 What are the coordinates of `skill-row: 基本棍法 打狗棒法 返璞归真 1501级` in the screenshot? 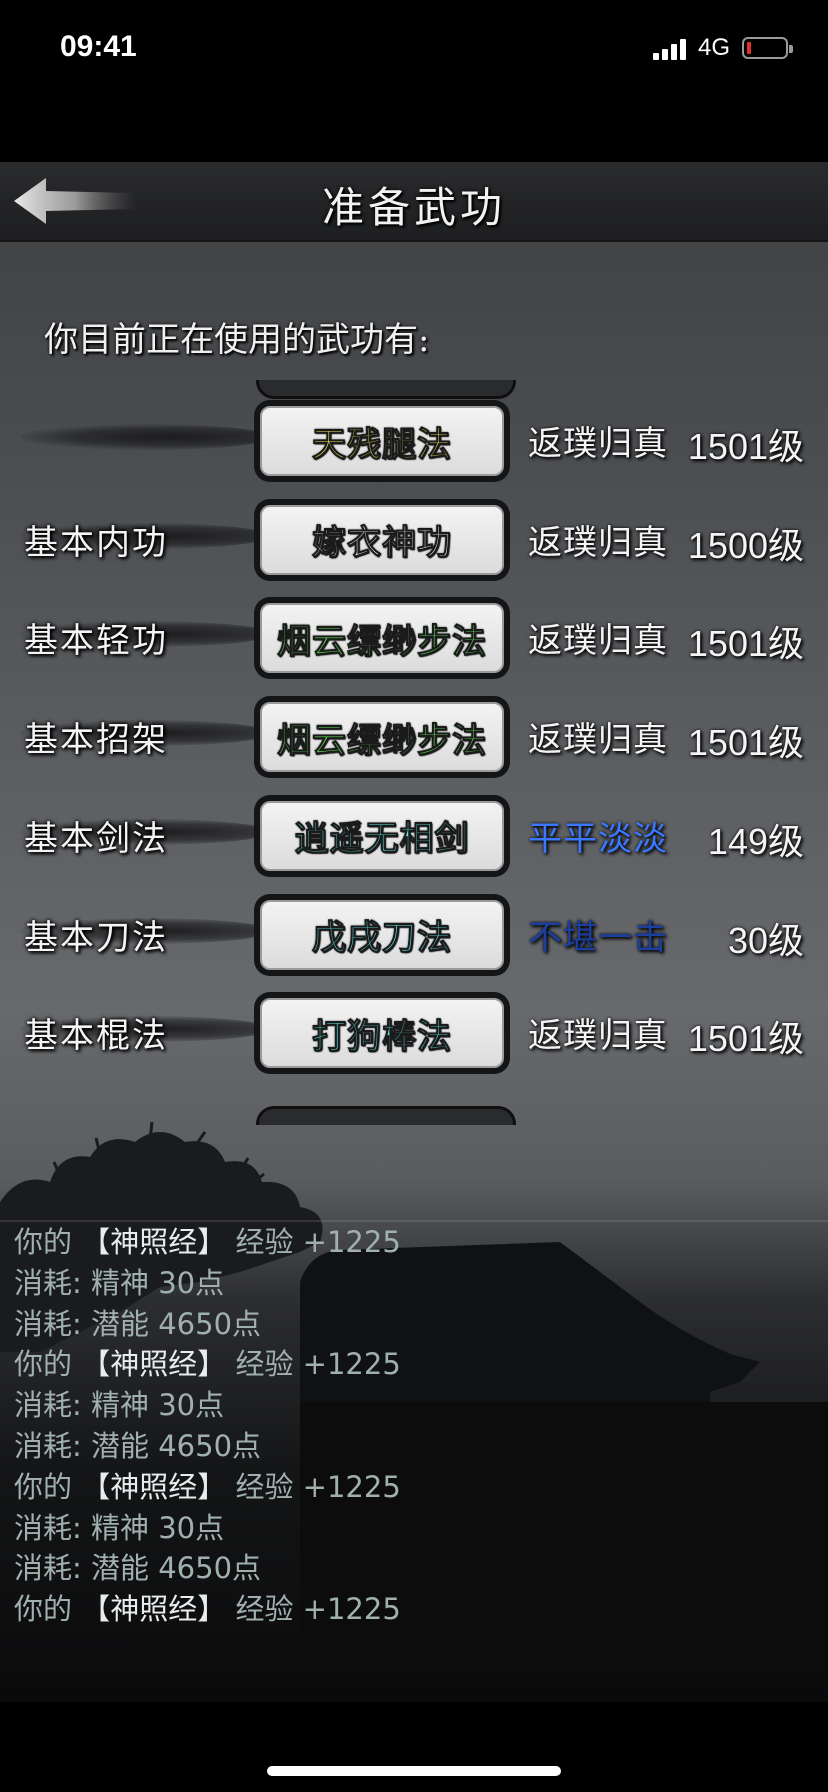 It's located at (414, 1031).